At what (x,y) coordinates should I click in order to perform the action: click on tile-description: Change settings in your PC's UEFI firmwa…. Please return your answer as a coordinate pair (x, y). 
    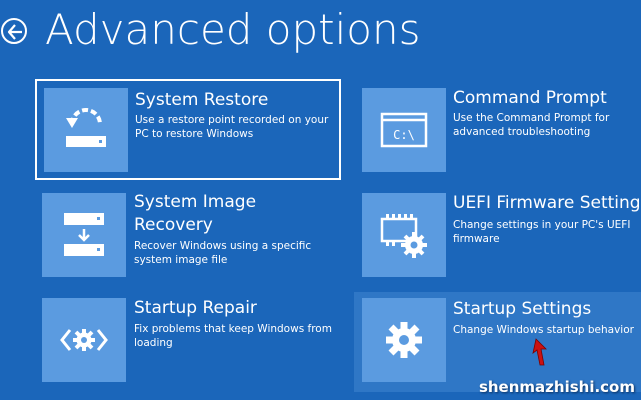
    Looking at the image, I should click on (542, 232).